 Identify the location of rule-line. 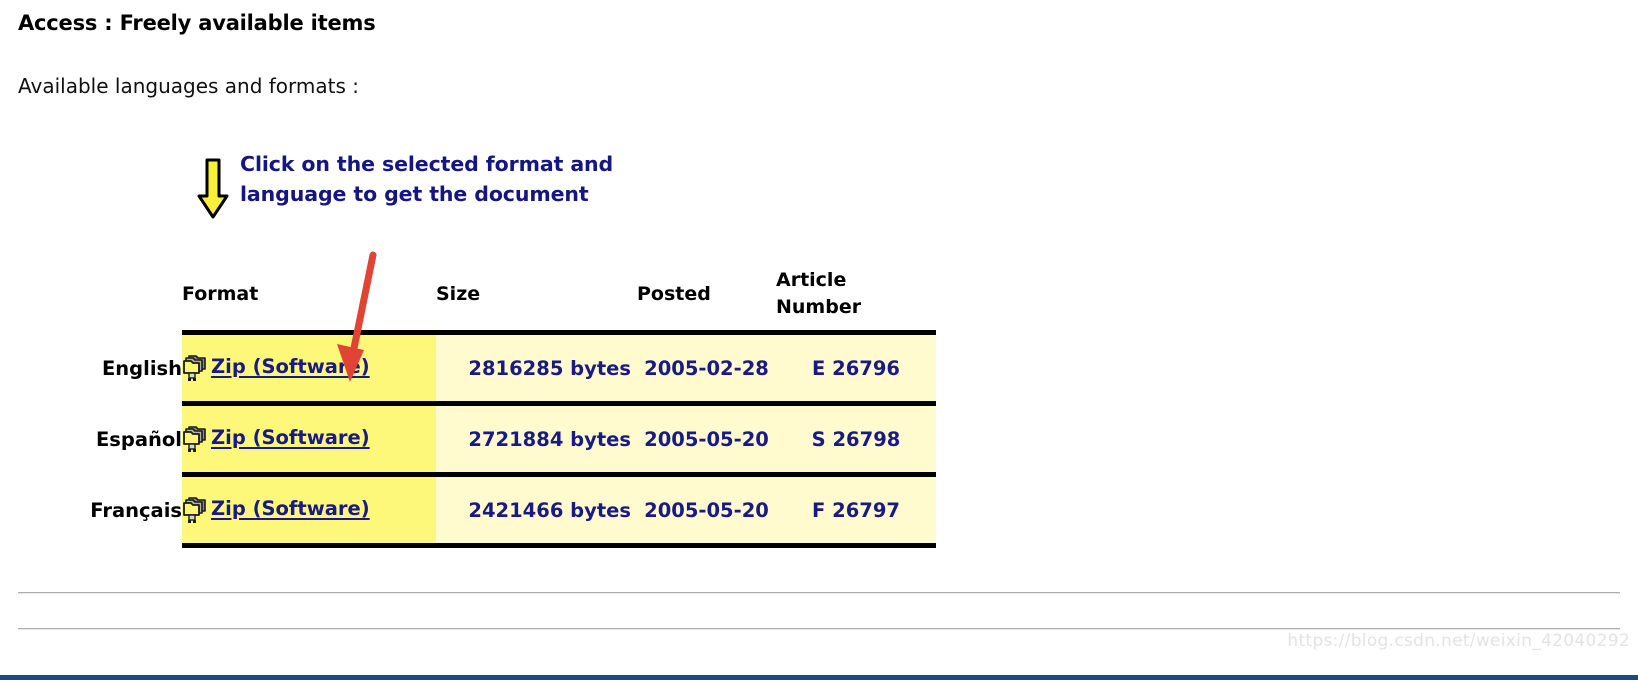
(559, 545).